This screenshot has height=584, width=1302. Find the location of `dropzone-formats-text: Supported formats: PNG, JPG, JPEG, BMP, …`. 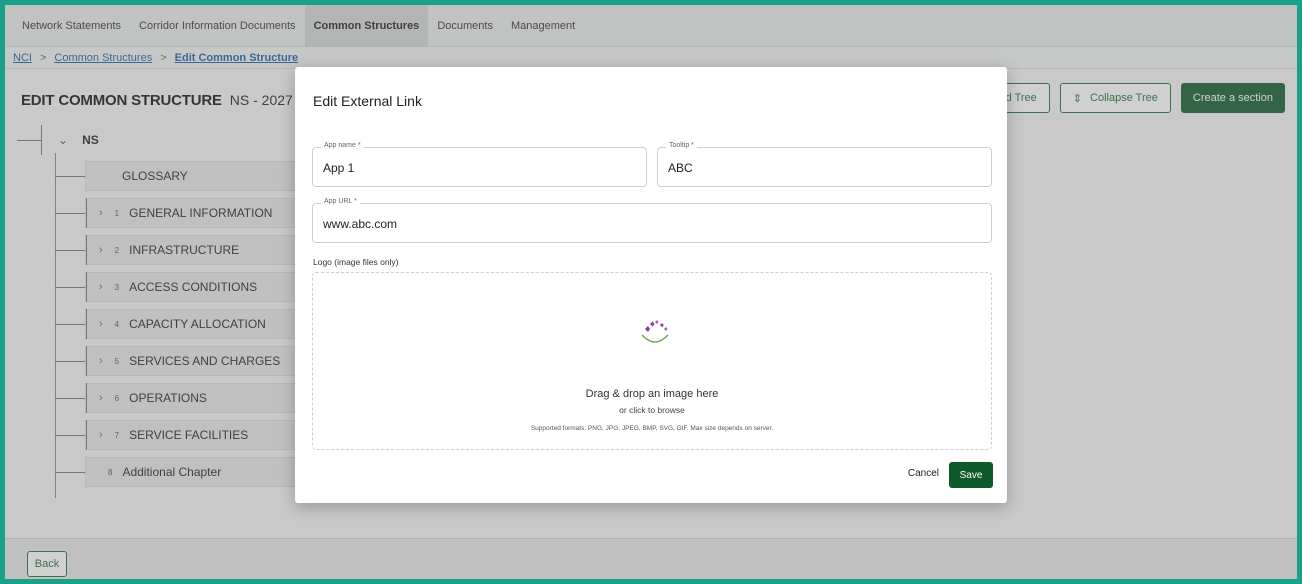

dropzone-formats-text: Supported formats: PNG, JPG, JPEG, BMP, … is located at coordinates (652, 428).